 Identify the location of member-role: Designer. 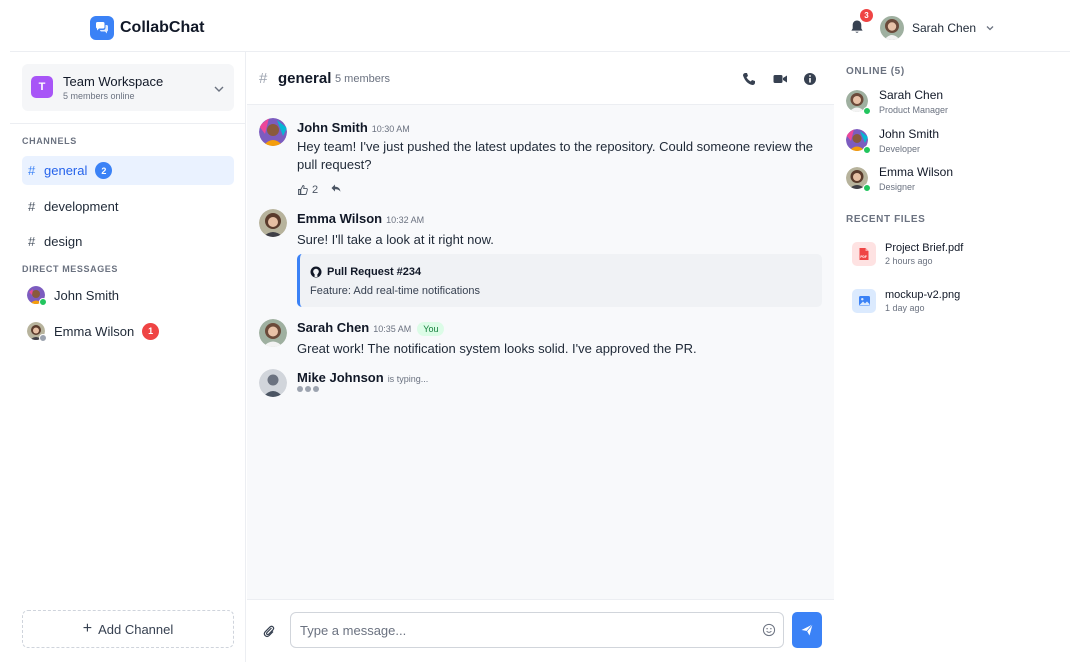
(897, 187).